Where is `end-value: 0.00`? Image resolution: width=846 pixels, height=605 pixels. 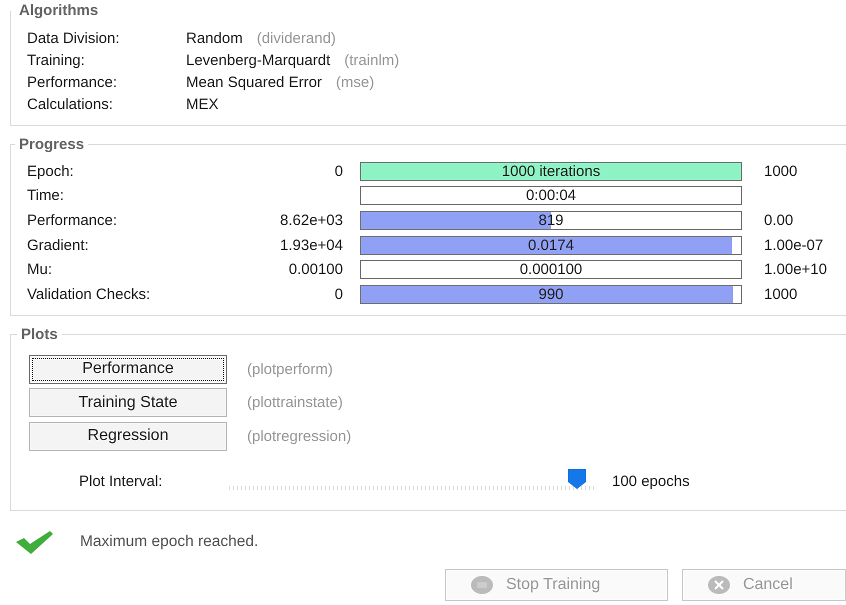 end-value: 0.00 is located at coordinates (779, 220).